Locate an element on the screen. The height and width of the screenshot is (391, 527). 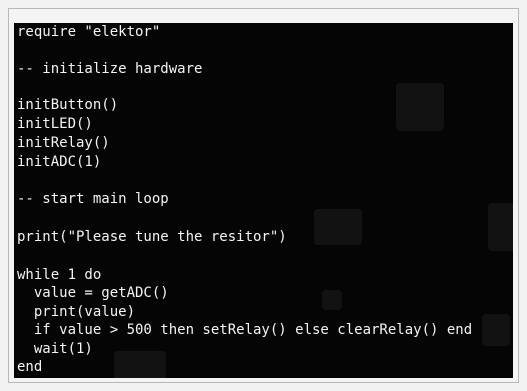
code-line: print("Please tune the resitor") is located at coordinates (152, 237).